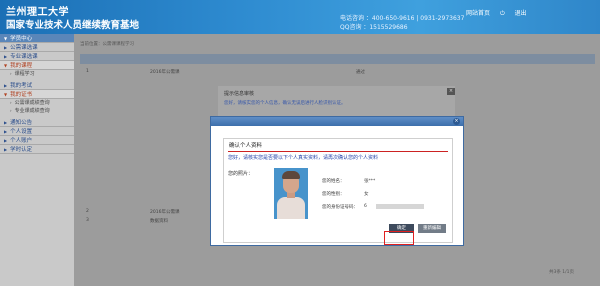  I want to click on sidebar-item-hours: ▶ 学时认定, so click(37, 149).